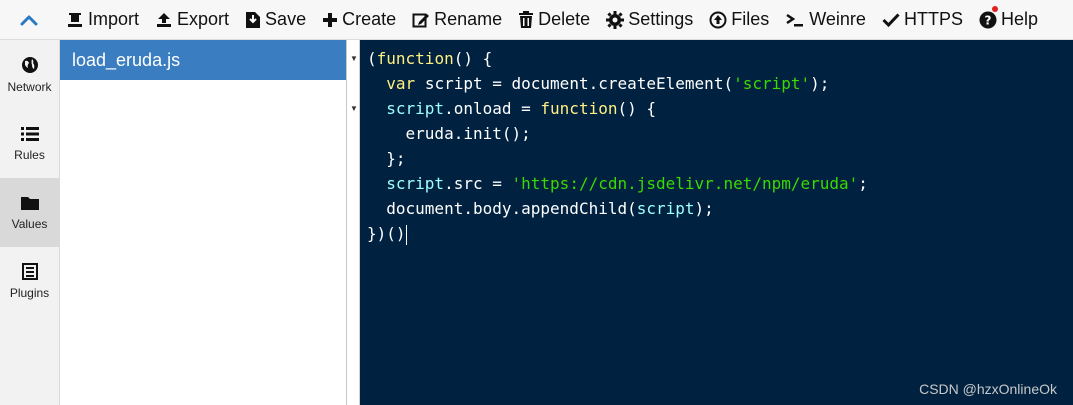  Describe the element at coordinates (29, 212) in the screenshot. I see `nav-item-values: Values` at that location.